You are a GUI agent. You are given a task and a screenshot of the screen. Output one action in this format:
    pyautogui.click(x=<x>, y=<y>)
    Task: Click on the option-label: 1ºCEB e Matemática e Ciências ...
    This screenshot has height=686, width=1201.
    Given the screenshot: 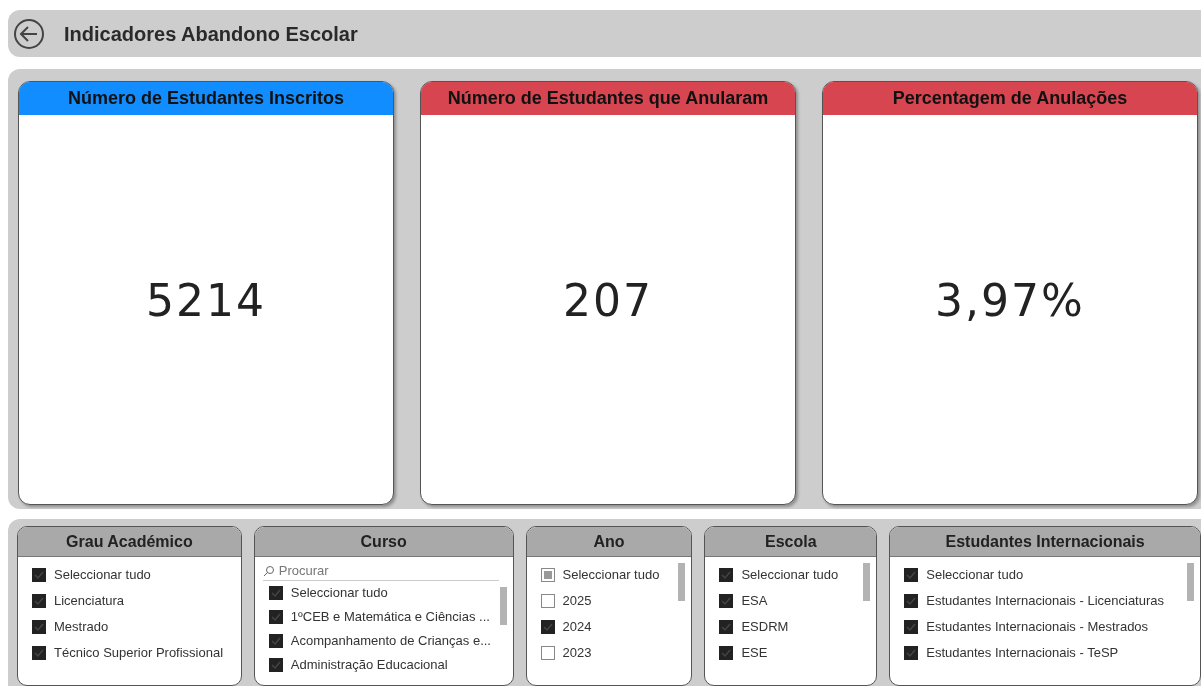 What is the action you would take?
    pyautogui.click(x=390, y=617)
    